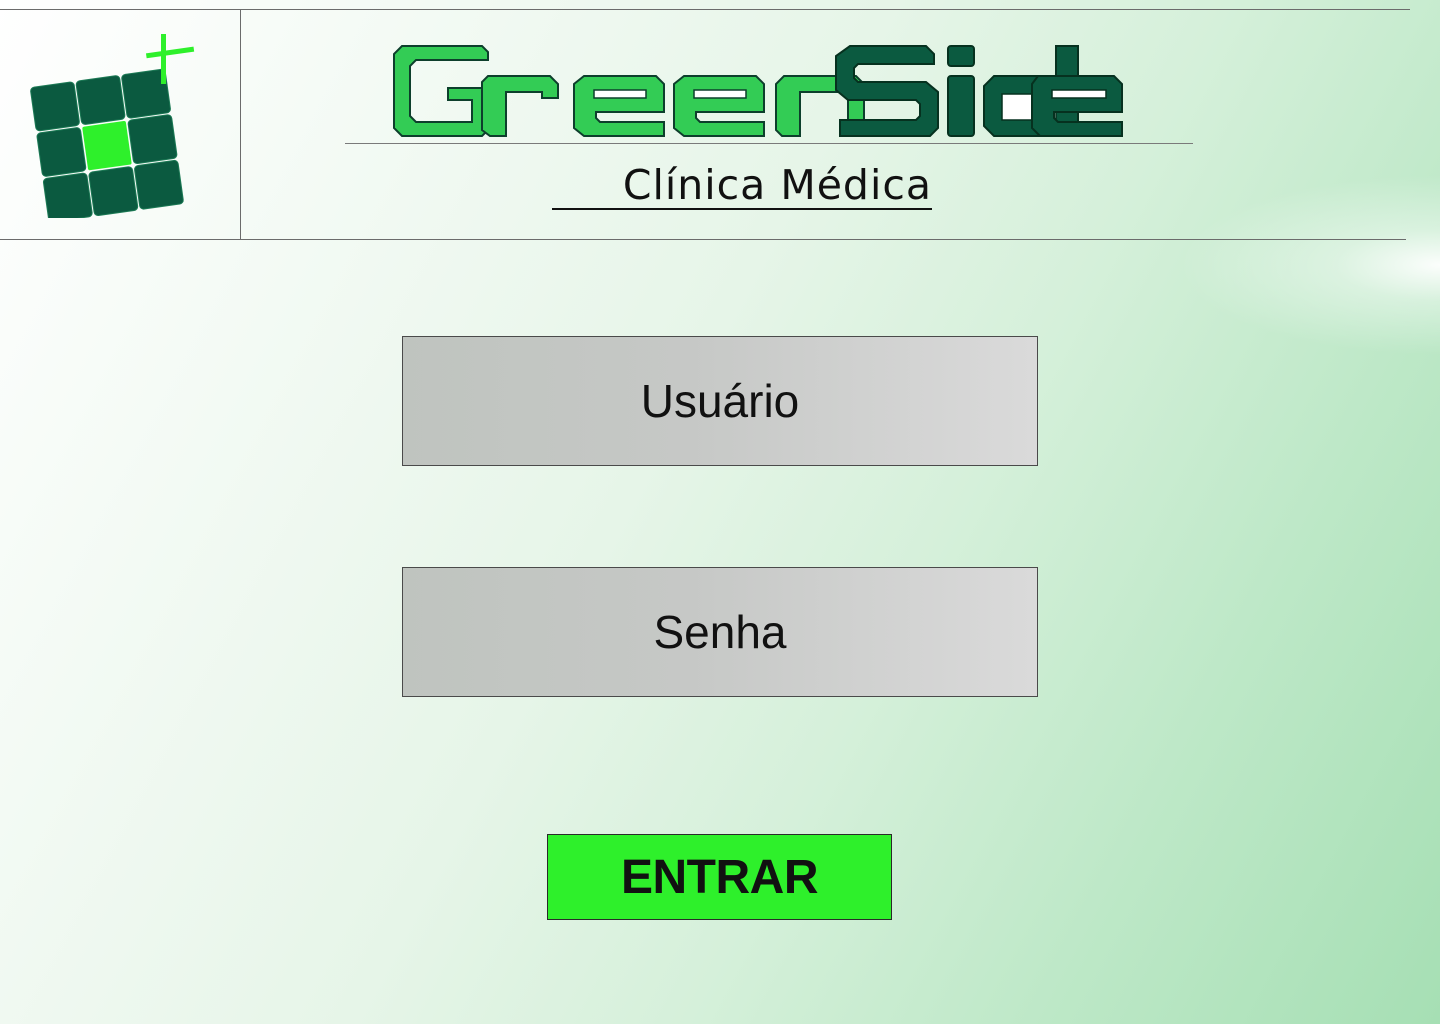  I want to click on brand-wordmark, so click(758, 90).